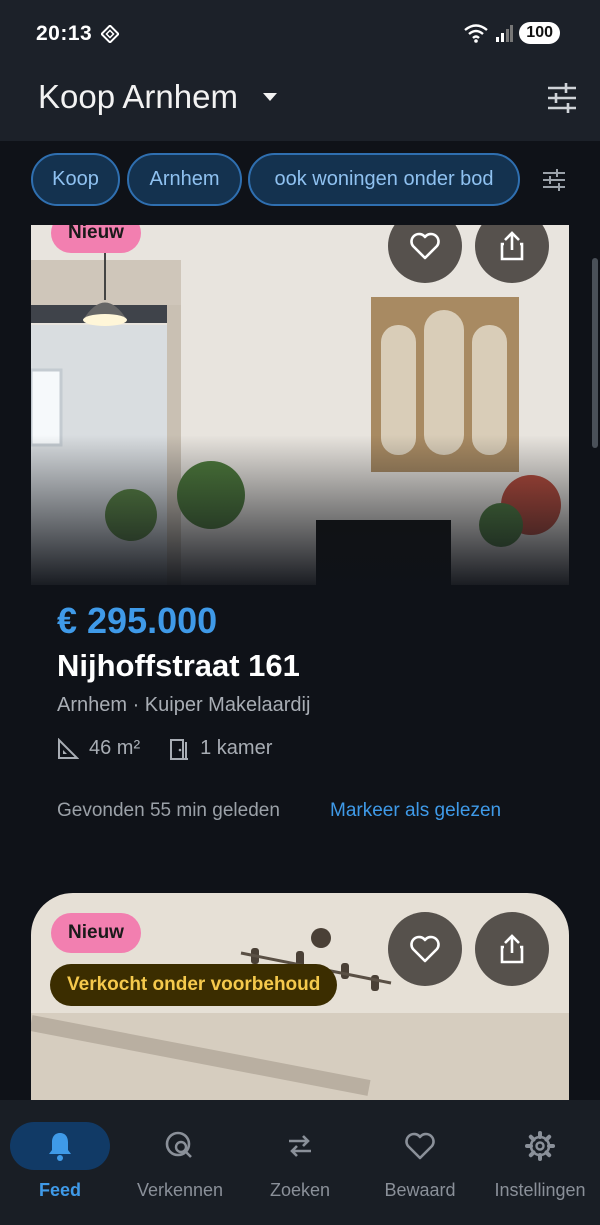 The image size is (600, 1225). I want to click on listing-specs: 46 m² 1 kamer, so click(178, 748).